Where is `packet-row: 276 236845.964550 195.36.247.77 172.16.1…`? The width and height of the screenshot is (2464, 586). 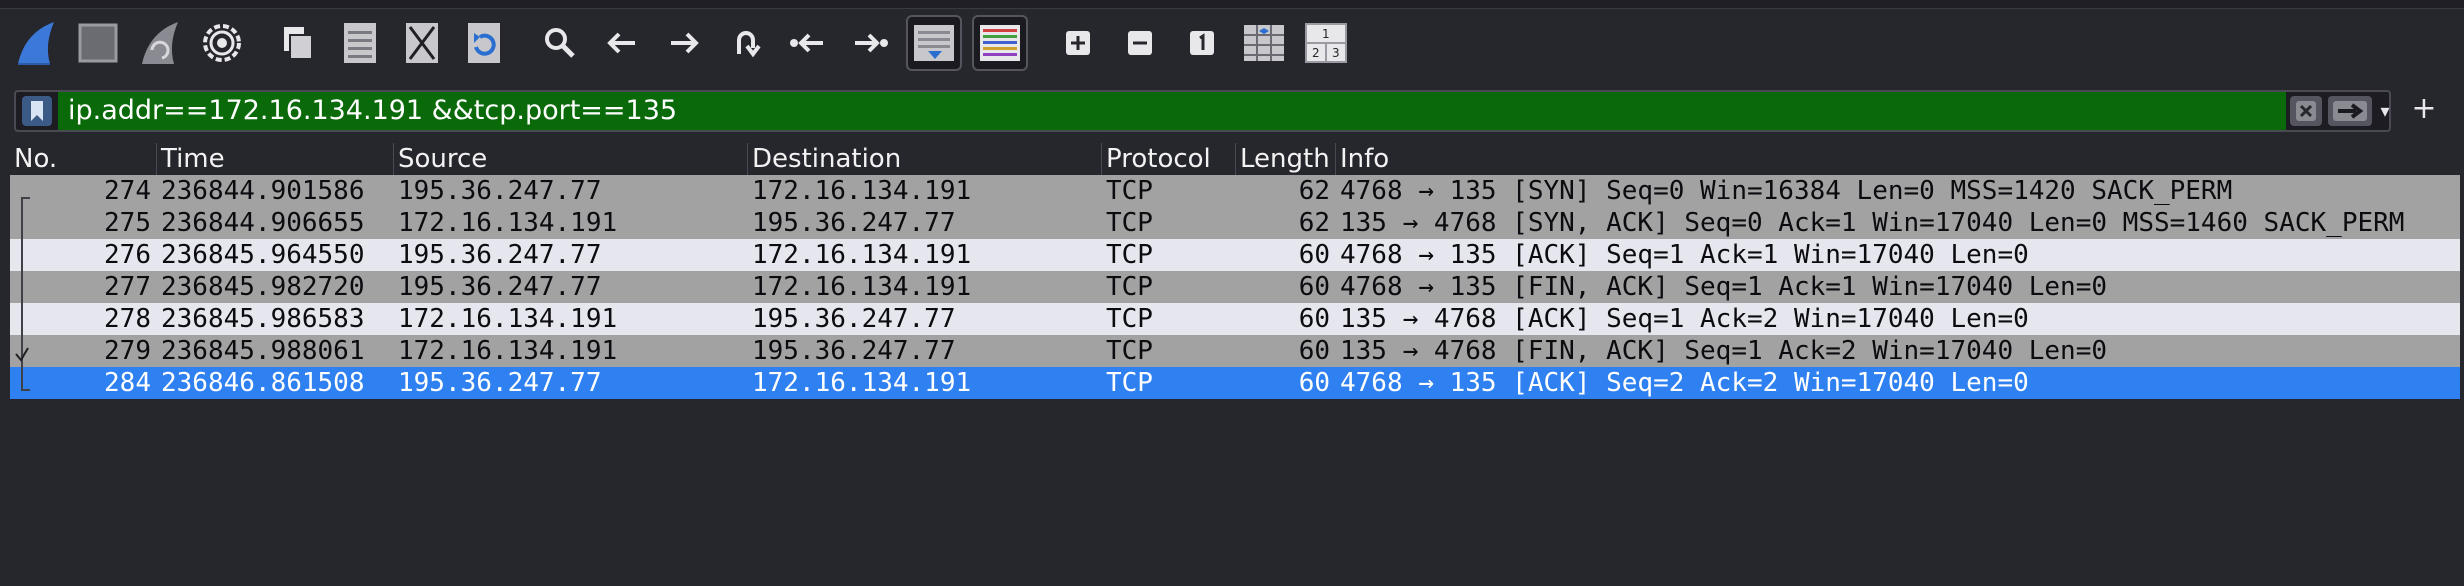
packet-row: 276 236845.964550 195.36.247.77 172.16.1… is located at coordinates (1235, 255).